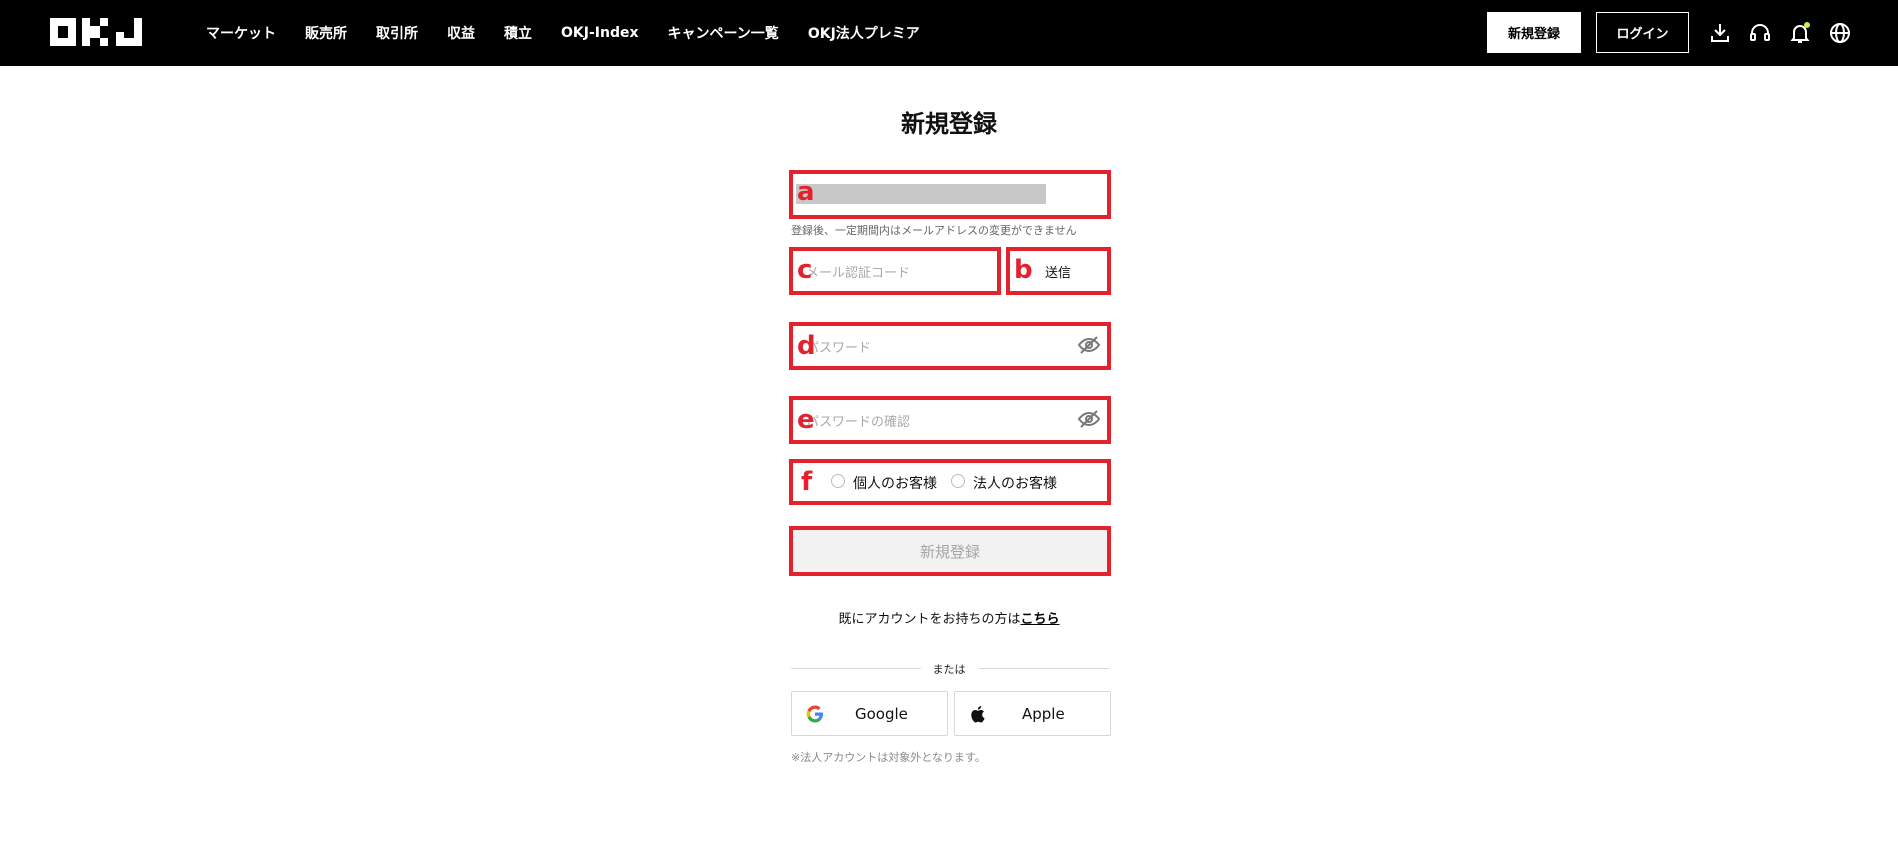 Image resolution: width=1898 pixels, height=866 pixels. Describe the element at coordinates (1023, 270) in the screenshot. I see `annotation-label-b: b` at that location.